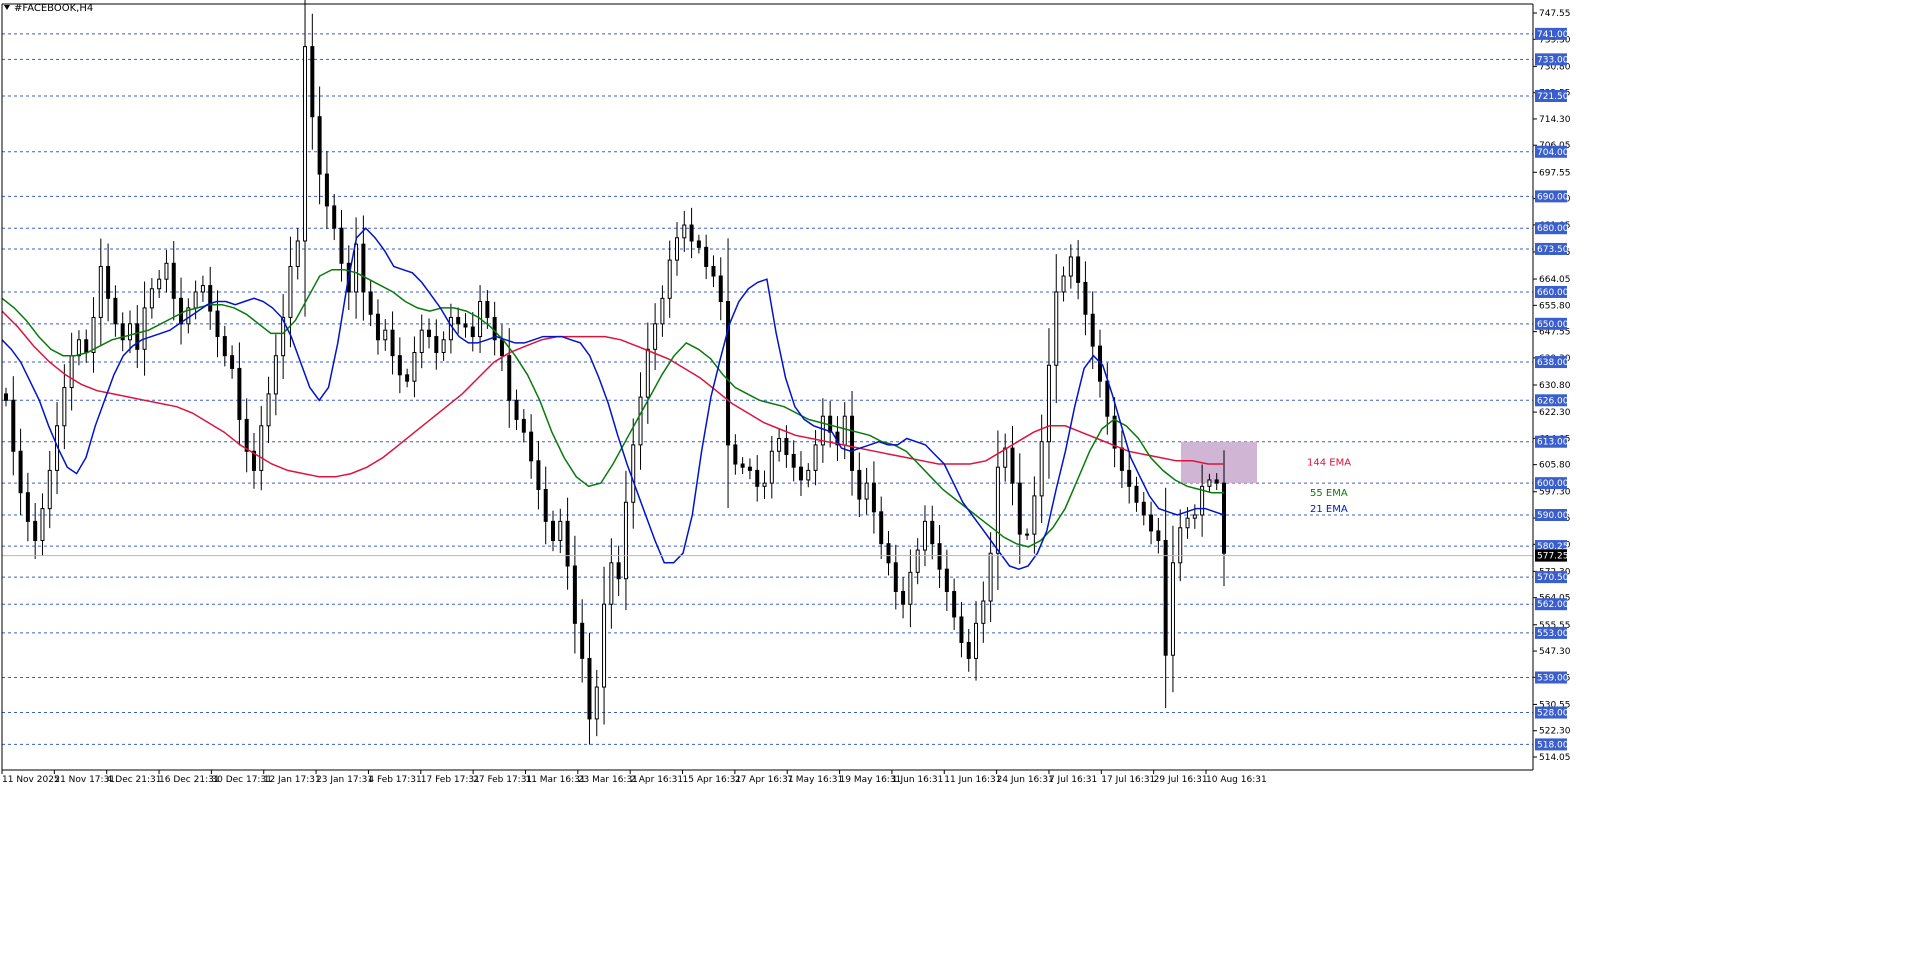 This screenshot has width=1916, height=963. I want to click on x-tick-label: 11 Jun 16:31, so click(972, 780).